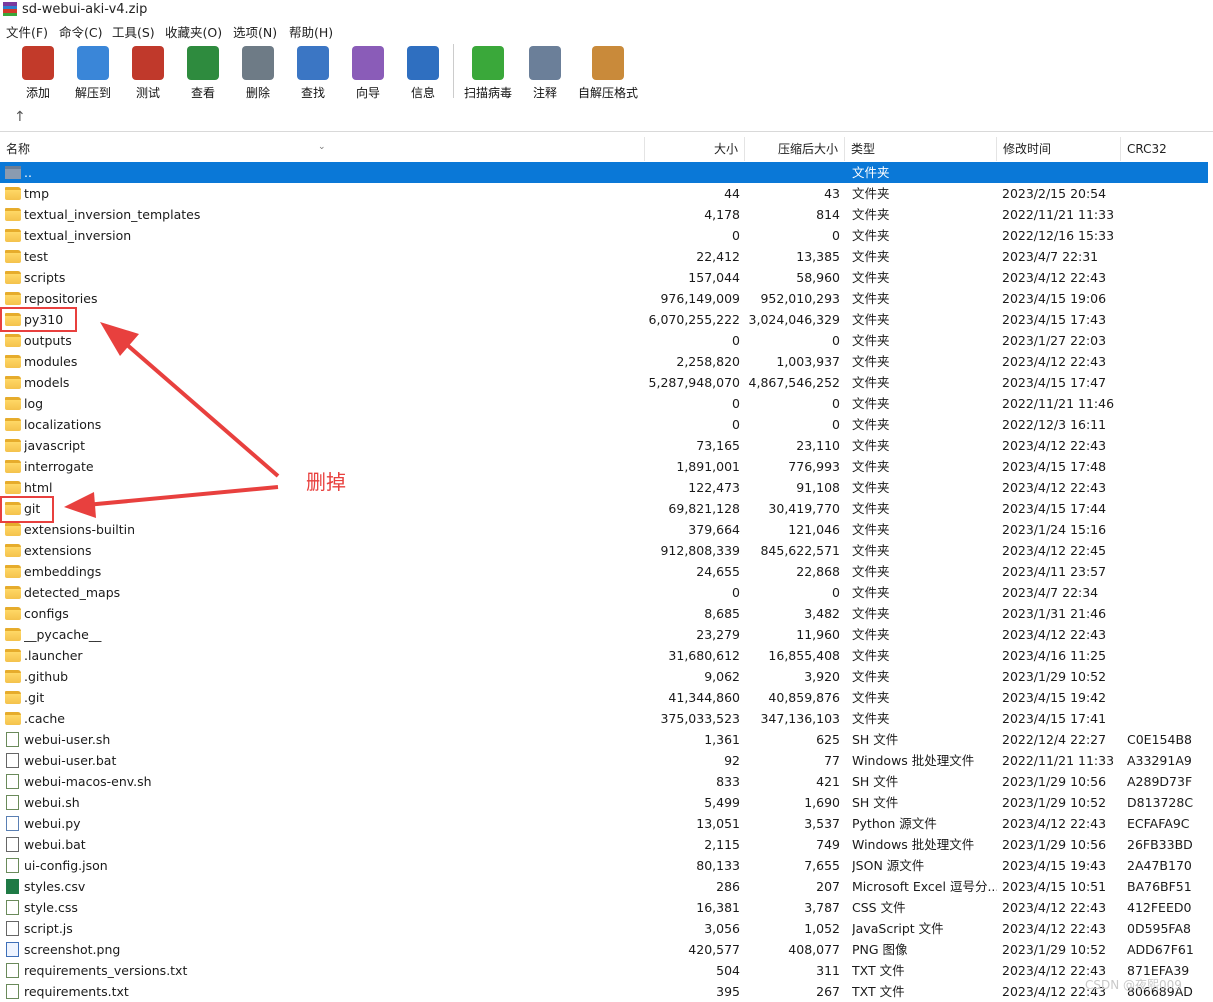  What do you see at coordinates (818, 634) in the screenshot?
I see `cell-packed: 11,960` at bounding box center [818, 634].